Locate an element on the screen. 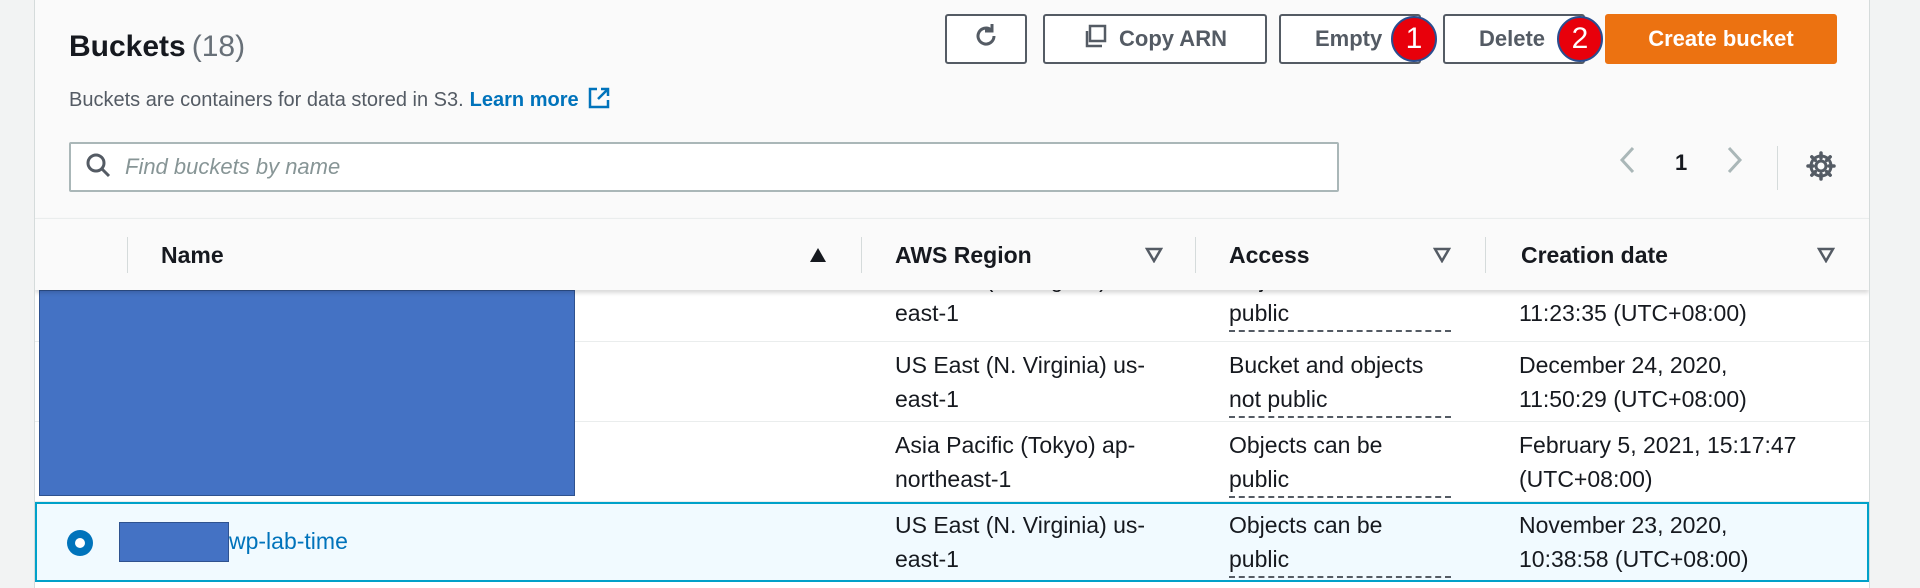 The image size is (1920, 588). page-title: Buckets (18) is located at coordinates (157, 47).